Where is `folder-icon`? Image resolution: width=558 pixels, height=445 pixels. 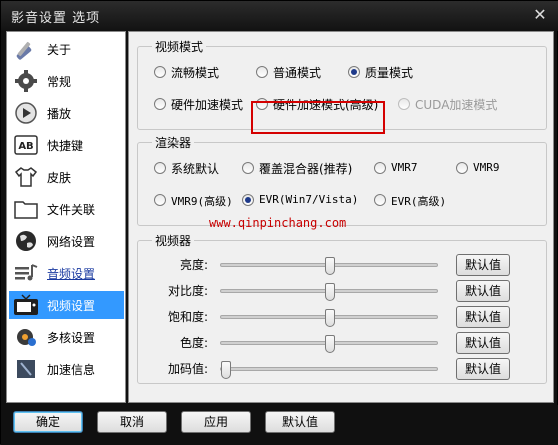 folder-icon is located at coordinates (26, 210).